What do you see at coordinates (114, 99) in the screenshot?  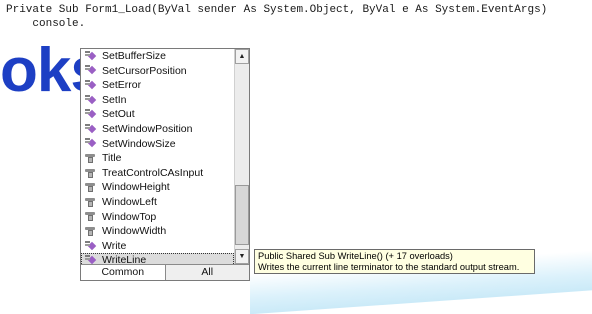 I see `list-item-label: SetIn` at bounding box center [114, 99].